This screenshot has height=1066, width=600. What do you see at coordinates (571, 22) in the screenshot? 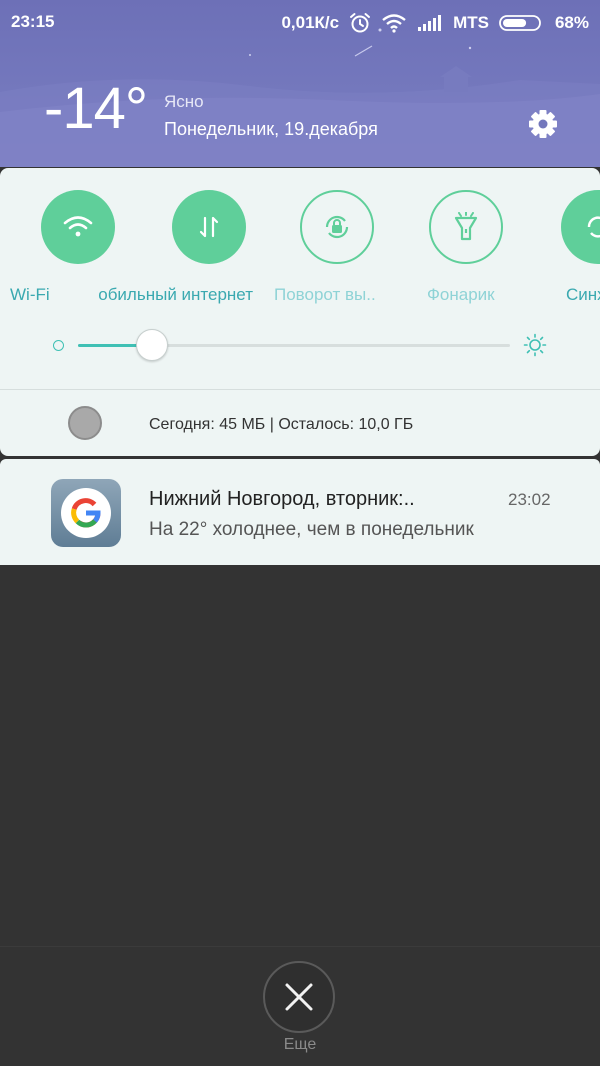
I see `battery-percent: 68%` at bounding box center [571, 22].